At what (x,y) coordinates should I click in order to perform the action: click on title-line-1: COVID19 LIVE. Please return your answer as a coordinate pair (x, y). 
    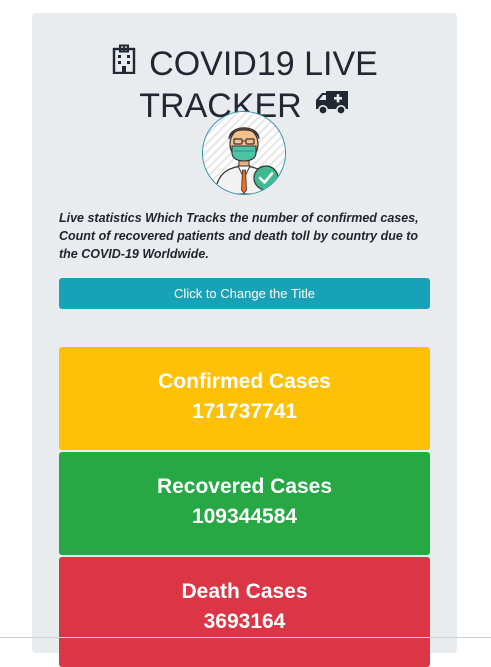
    Looking at the image, I should click on (244, 64).